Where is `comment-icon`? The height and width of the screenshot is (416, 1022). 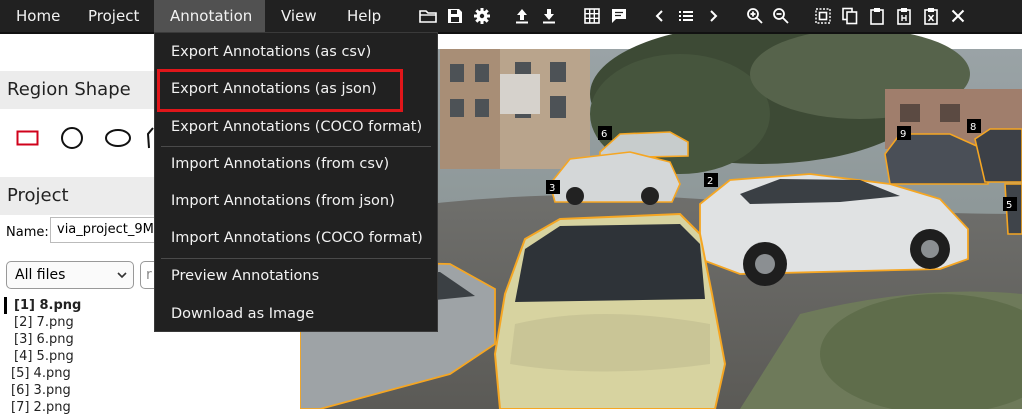 comment-icon is located at coordinates (619, 16).